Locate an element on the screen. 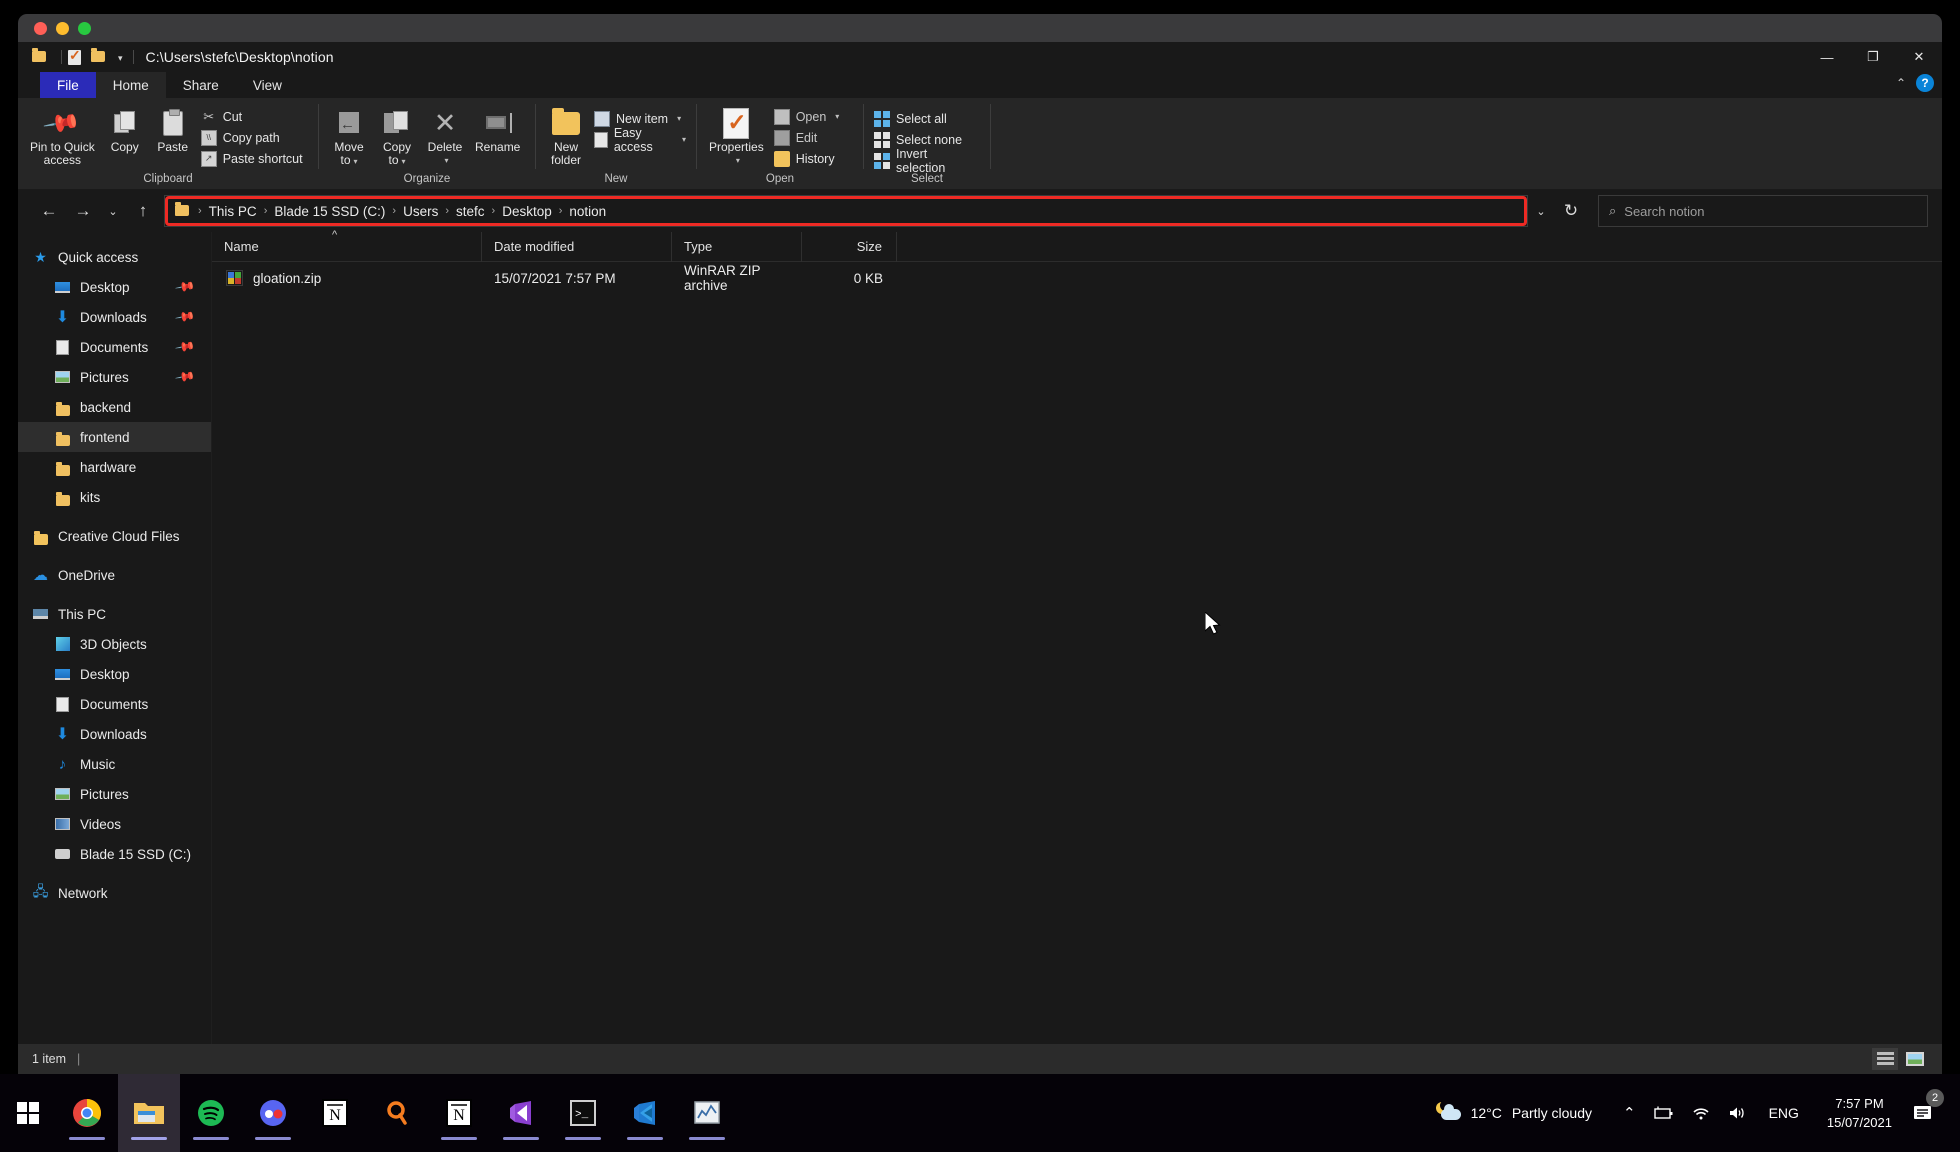 This screenshot has width=1960, height=1152. new-folder-icon is located at coordinates (100, 57).